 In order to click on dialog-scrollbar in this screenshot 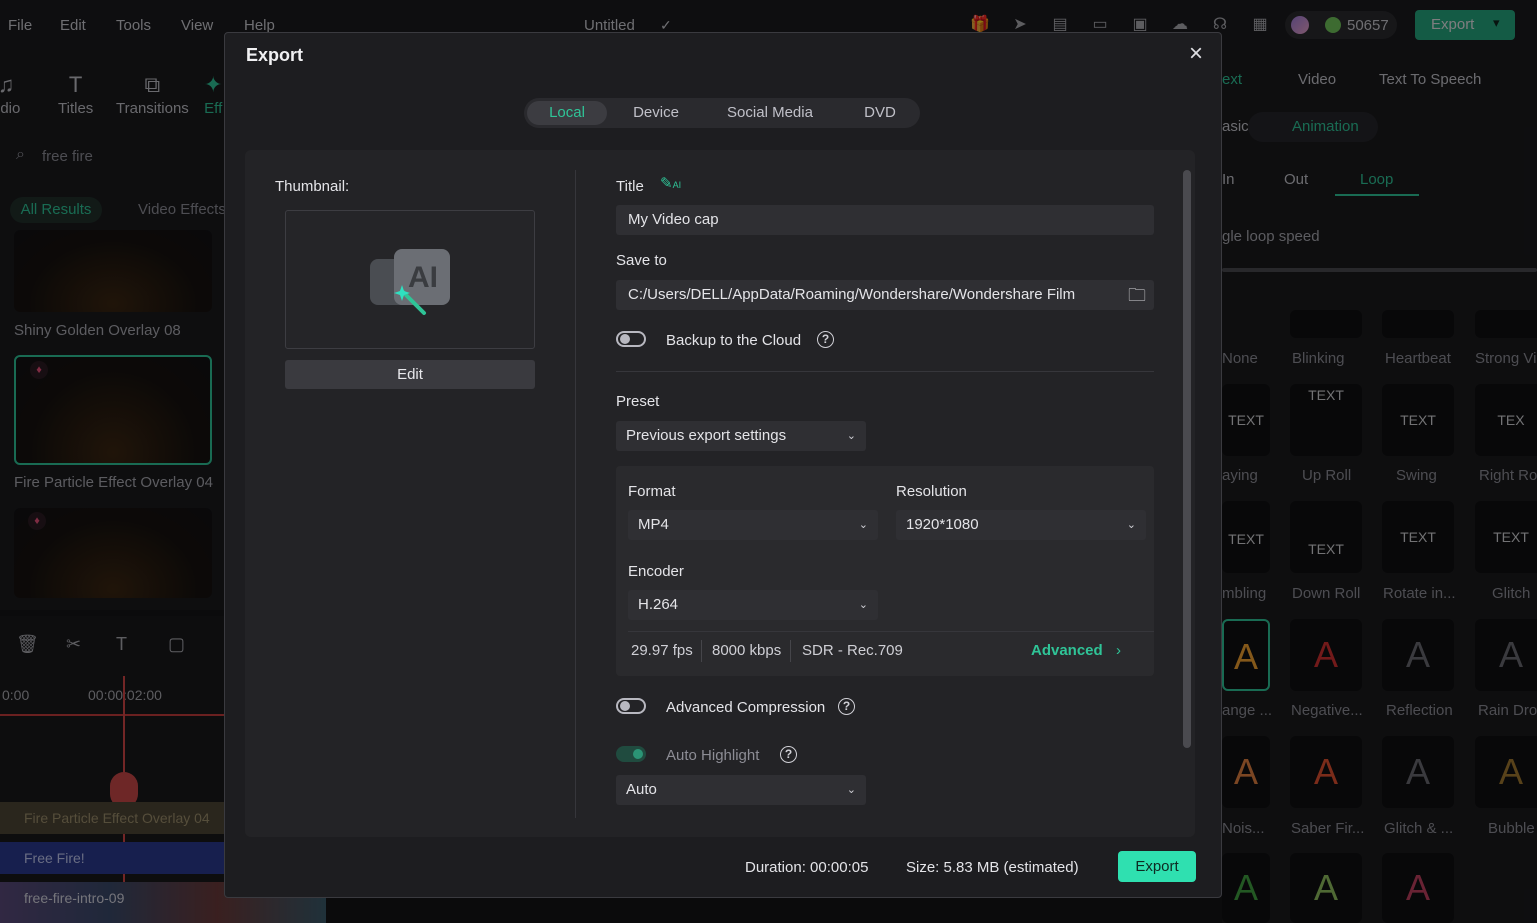, I will do `click(1187, 459)`.